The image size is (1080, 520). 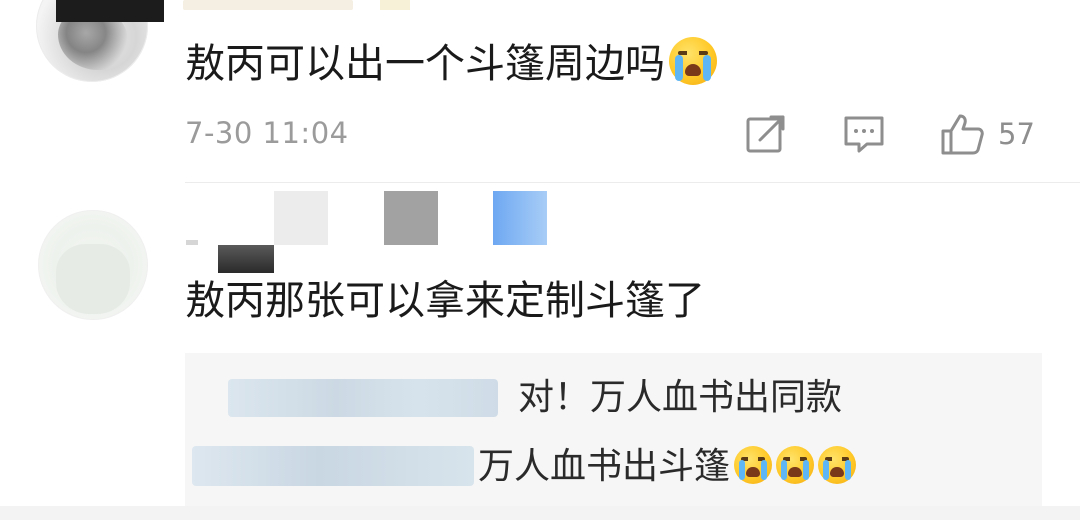 What do you see at coordinates (962, 134) in the screenshot?
I see `thumbs-up-icon` at bounding box center [962, 134].